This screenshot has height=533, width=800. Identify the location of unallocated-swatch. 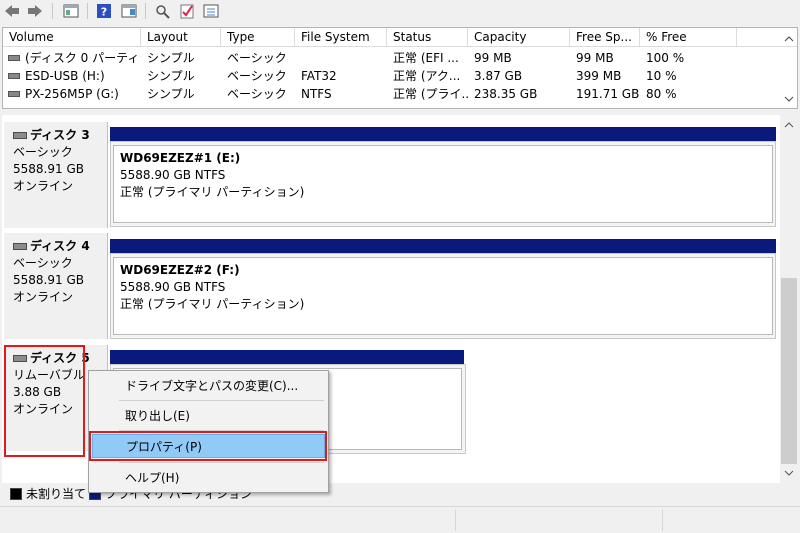
(16, 494).